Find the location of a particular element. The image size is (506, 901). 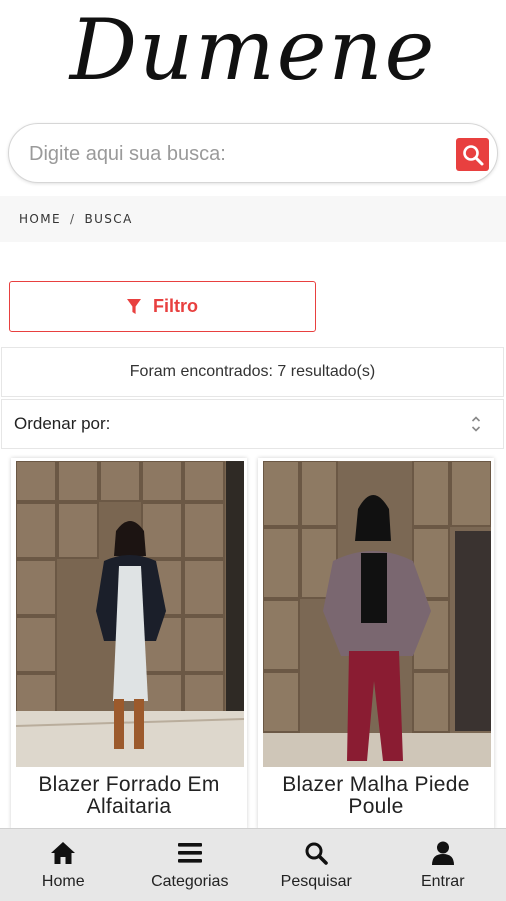

search-button is located at coordinates (472, 154).